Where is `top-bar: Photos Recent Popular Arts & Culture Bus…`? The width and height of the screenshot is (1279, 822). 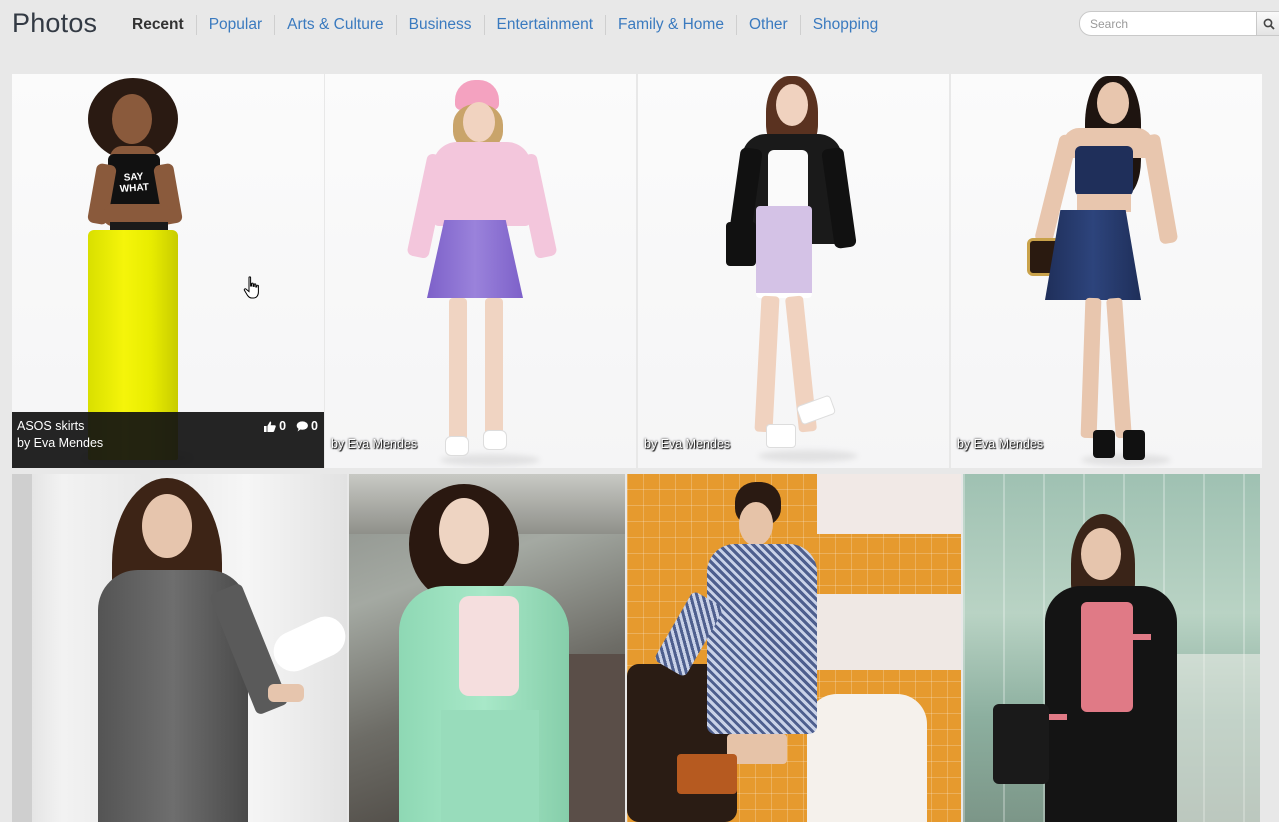
top-bar: Photos Recent Popular Arts & Culture Bus… is located at coordinates (639, 25).